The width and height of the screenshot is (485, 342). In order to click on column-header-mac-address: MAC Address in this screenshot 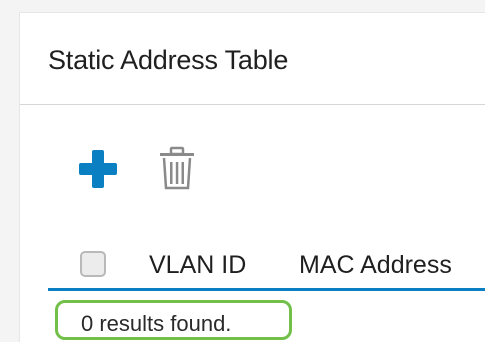, I will do `click(375, 265)`.